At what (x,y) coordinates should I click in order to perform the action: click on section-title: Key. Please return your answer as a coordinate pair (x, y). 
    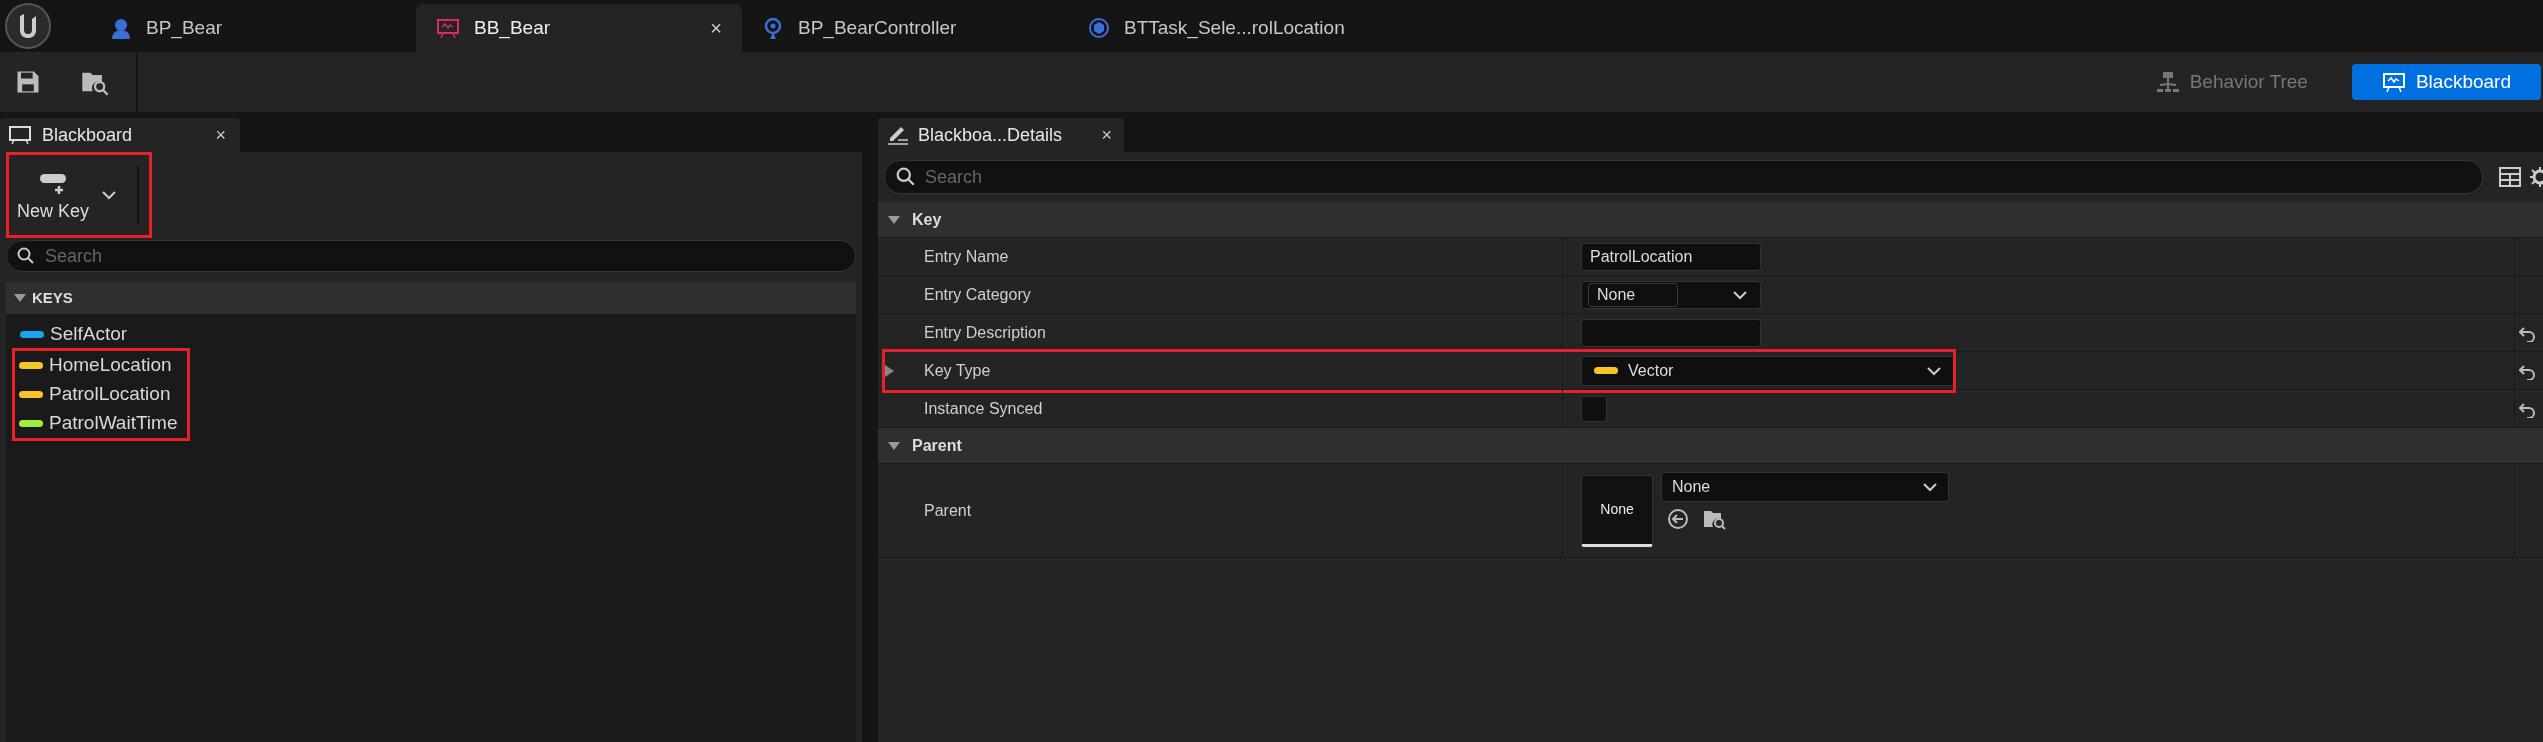
    Looking at the image, I should click on (927, 219).